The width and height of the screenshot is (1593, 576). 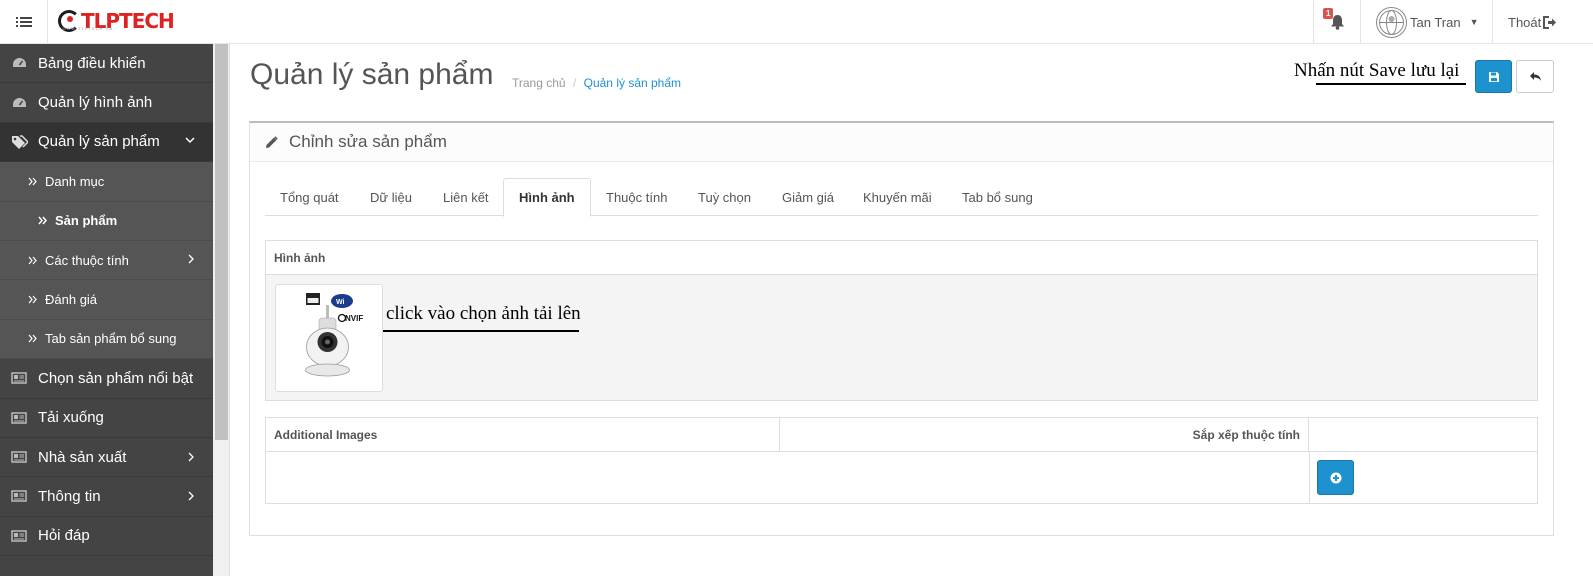 I want to click on sidebar-subitem-label: Danh mục, so click(x=75, y=181).